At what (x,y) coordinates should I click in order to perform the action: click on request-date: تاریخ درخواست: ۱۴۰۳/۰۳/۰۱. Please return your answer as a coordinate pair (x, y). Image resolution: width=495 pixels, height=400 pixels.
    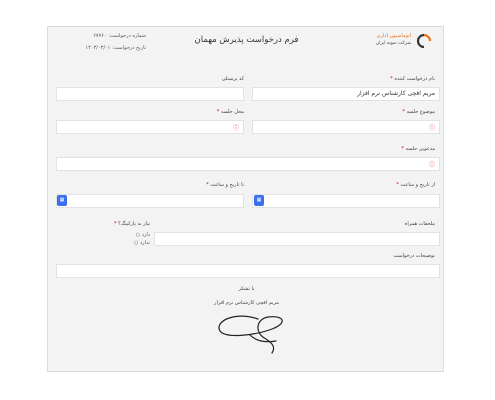
    Looking at the image, I should click on (115, 48).